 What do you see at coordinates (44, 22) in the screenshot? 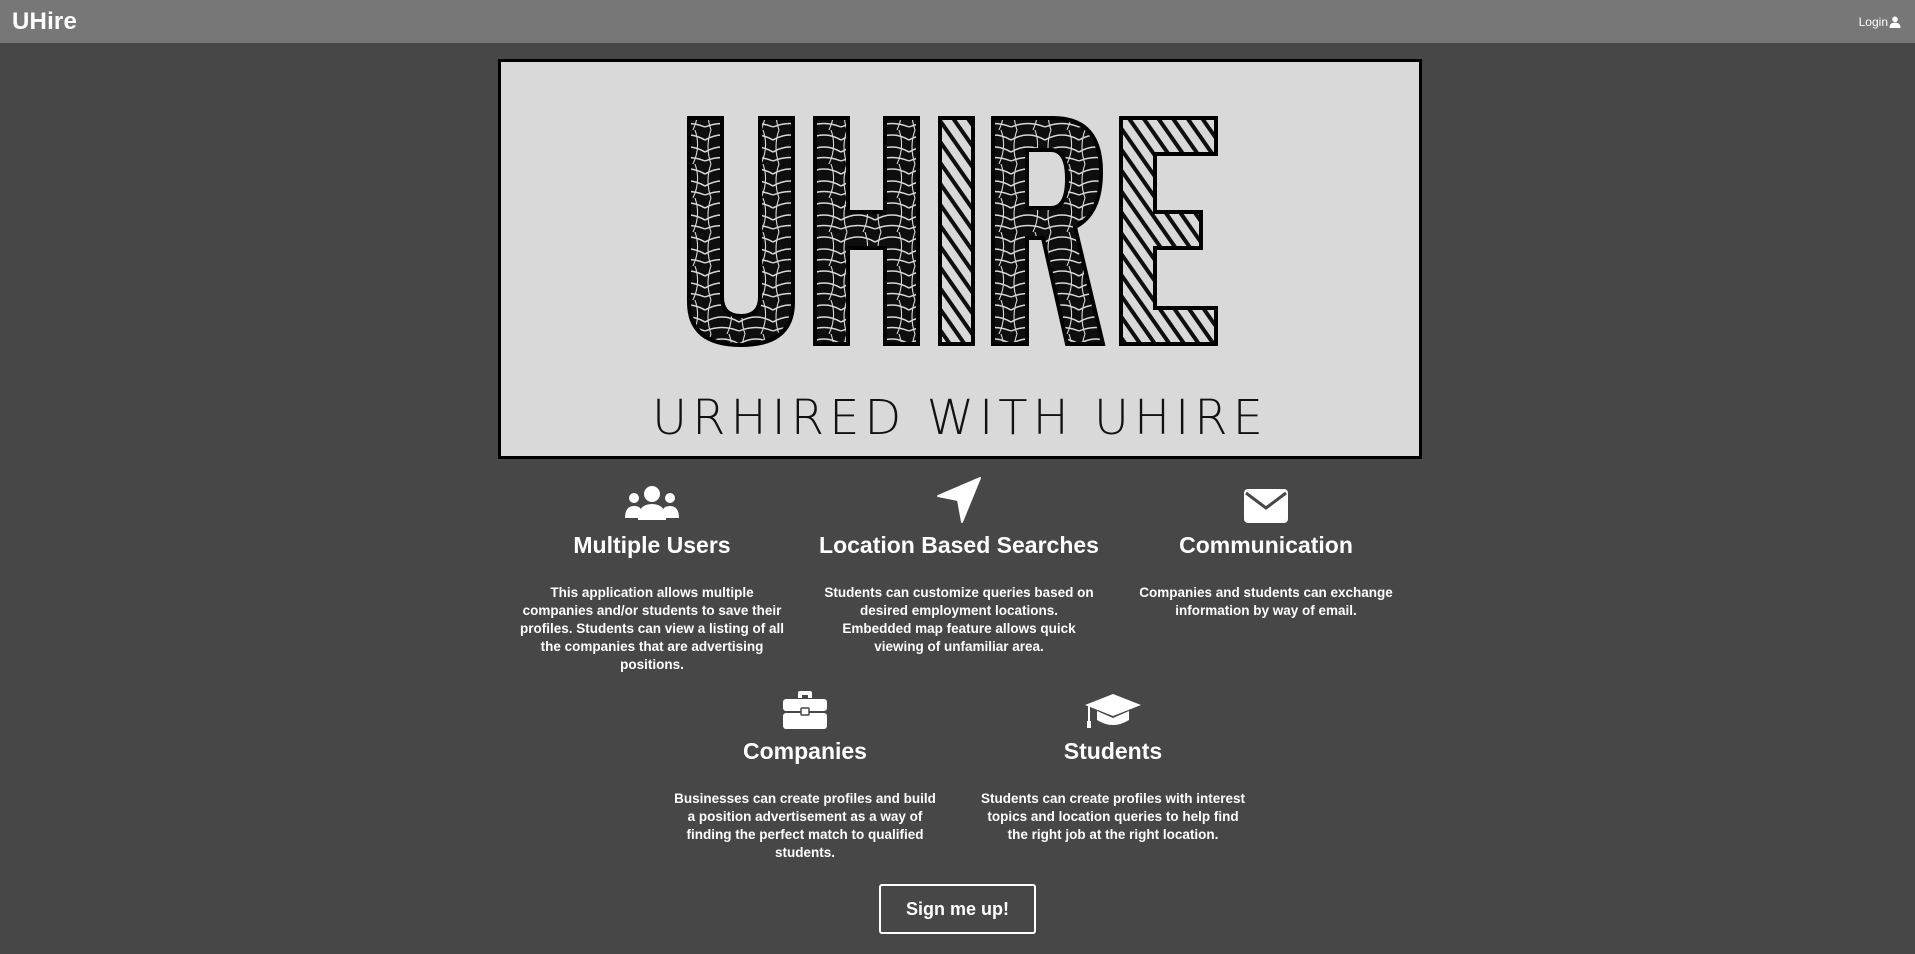
I see `brand-link: UHire` at bounding box center [44, 22].